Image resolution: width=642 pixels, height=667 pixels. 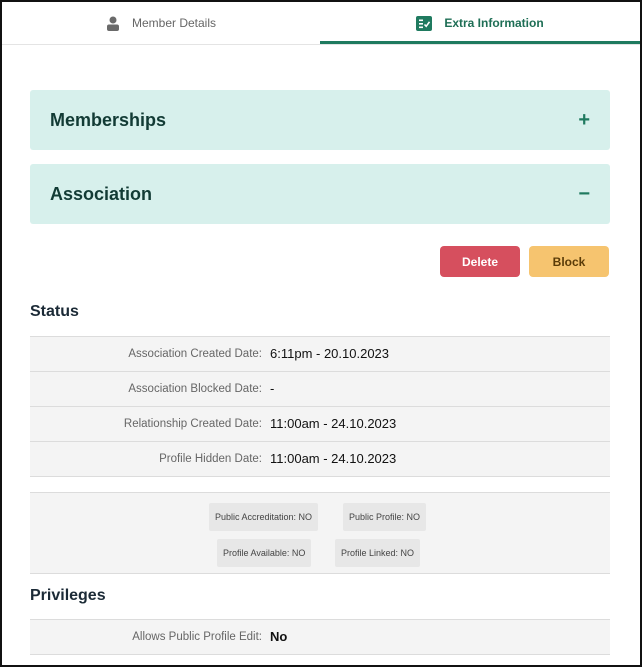 What do you see at coordinates (54, 311) in the screenshot?
I see `status-heading: Status` at bounding box center [54, 311].